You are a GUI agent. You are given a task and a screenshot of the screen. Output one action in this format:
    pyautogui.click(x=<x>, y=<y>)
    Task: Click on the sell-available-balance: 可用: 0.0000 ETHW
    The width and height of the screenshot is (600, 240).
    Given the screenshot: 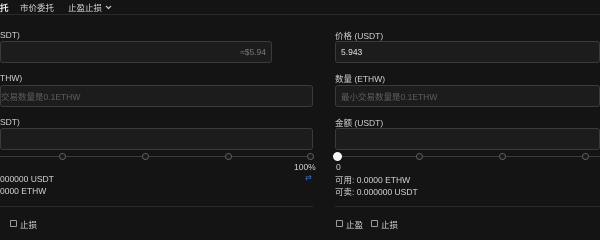 What is the action you would take?
    pyautogui.click(x=373, y=180)
    